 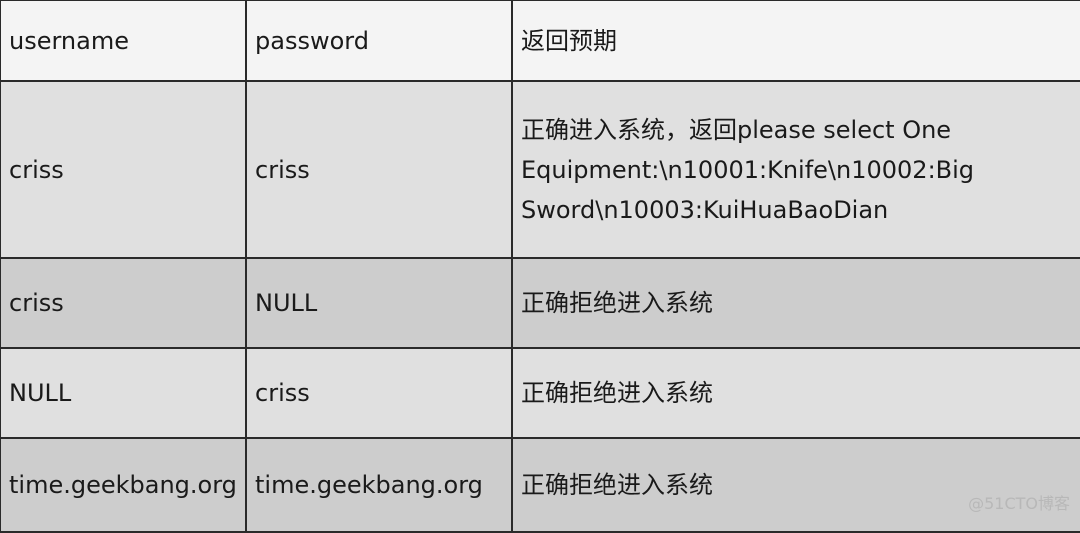 I want to click on header-expected: 返回预期, so click(x=795, y=41).